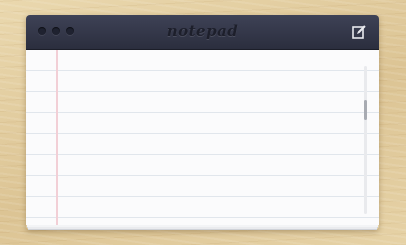 The image size is (406, 245). What do you see at coordinates (57, 137) in the screenshot?
I see `margin-line` at bounding box center [57, 137].